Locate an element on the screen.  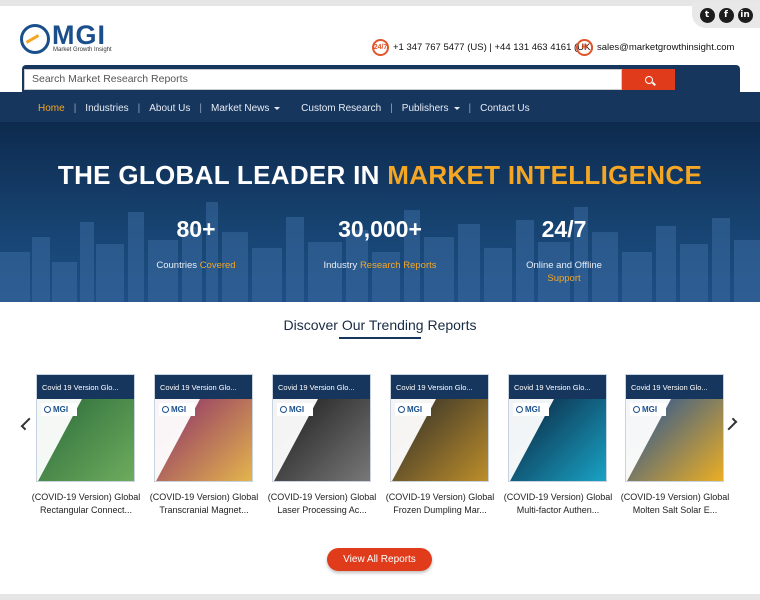
search-button is located at coordinates (648, 79).